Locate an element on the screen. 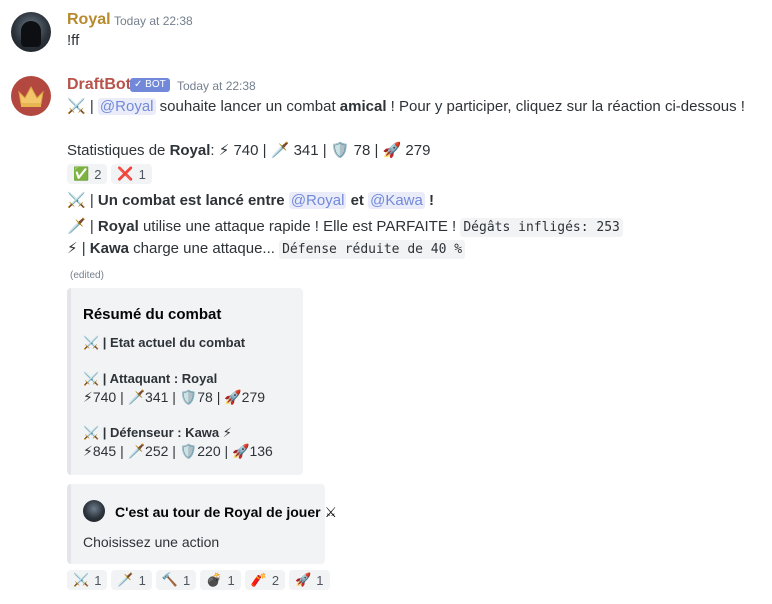 The image size is (772, 604). stats-label: Statistiques de is located at coordinates (118, 150).